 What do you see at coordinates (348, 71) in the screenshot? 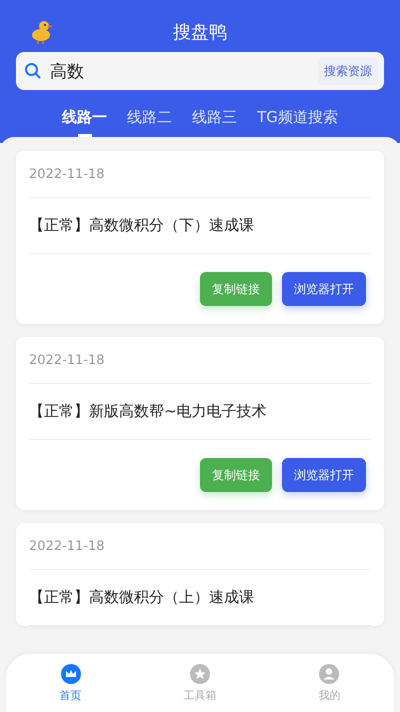
I see `search-button: 搜索资源` at bounding box center [348, 71].